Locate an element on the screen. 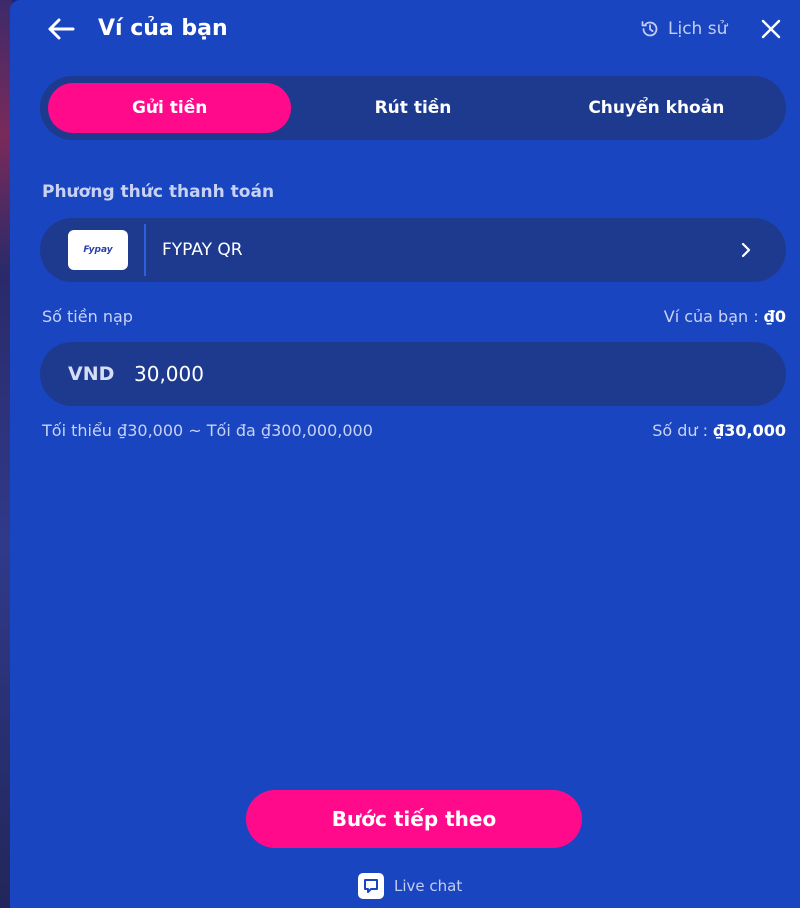 The width and height of the screenshot is (800, 908). wallet-balance: Ví của bạn : ₫0 is located at coordinates (633, 316).